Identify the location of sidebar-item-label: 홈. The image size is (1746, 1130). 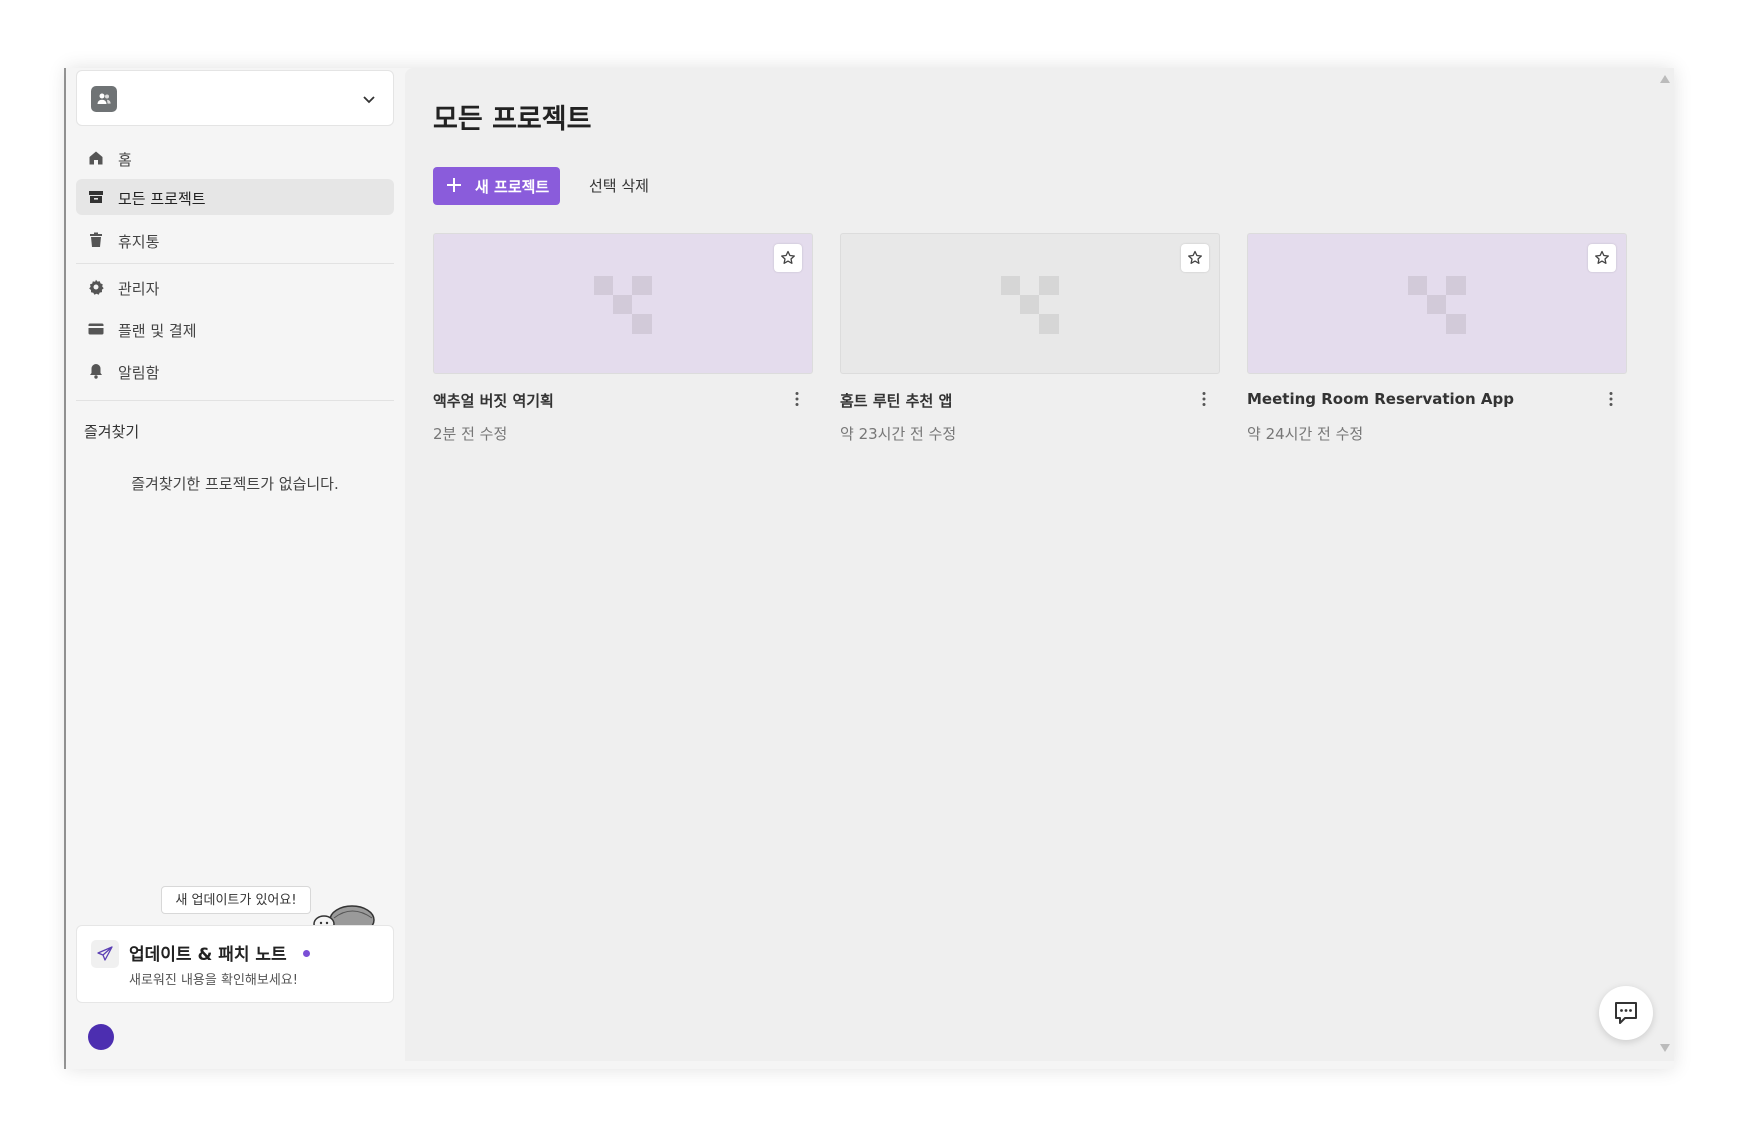
(125, 160).